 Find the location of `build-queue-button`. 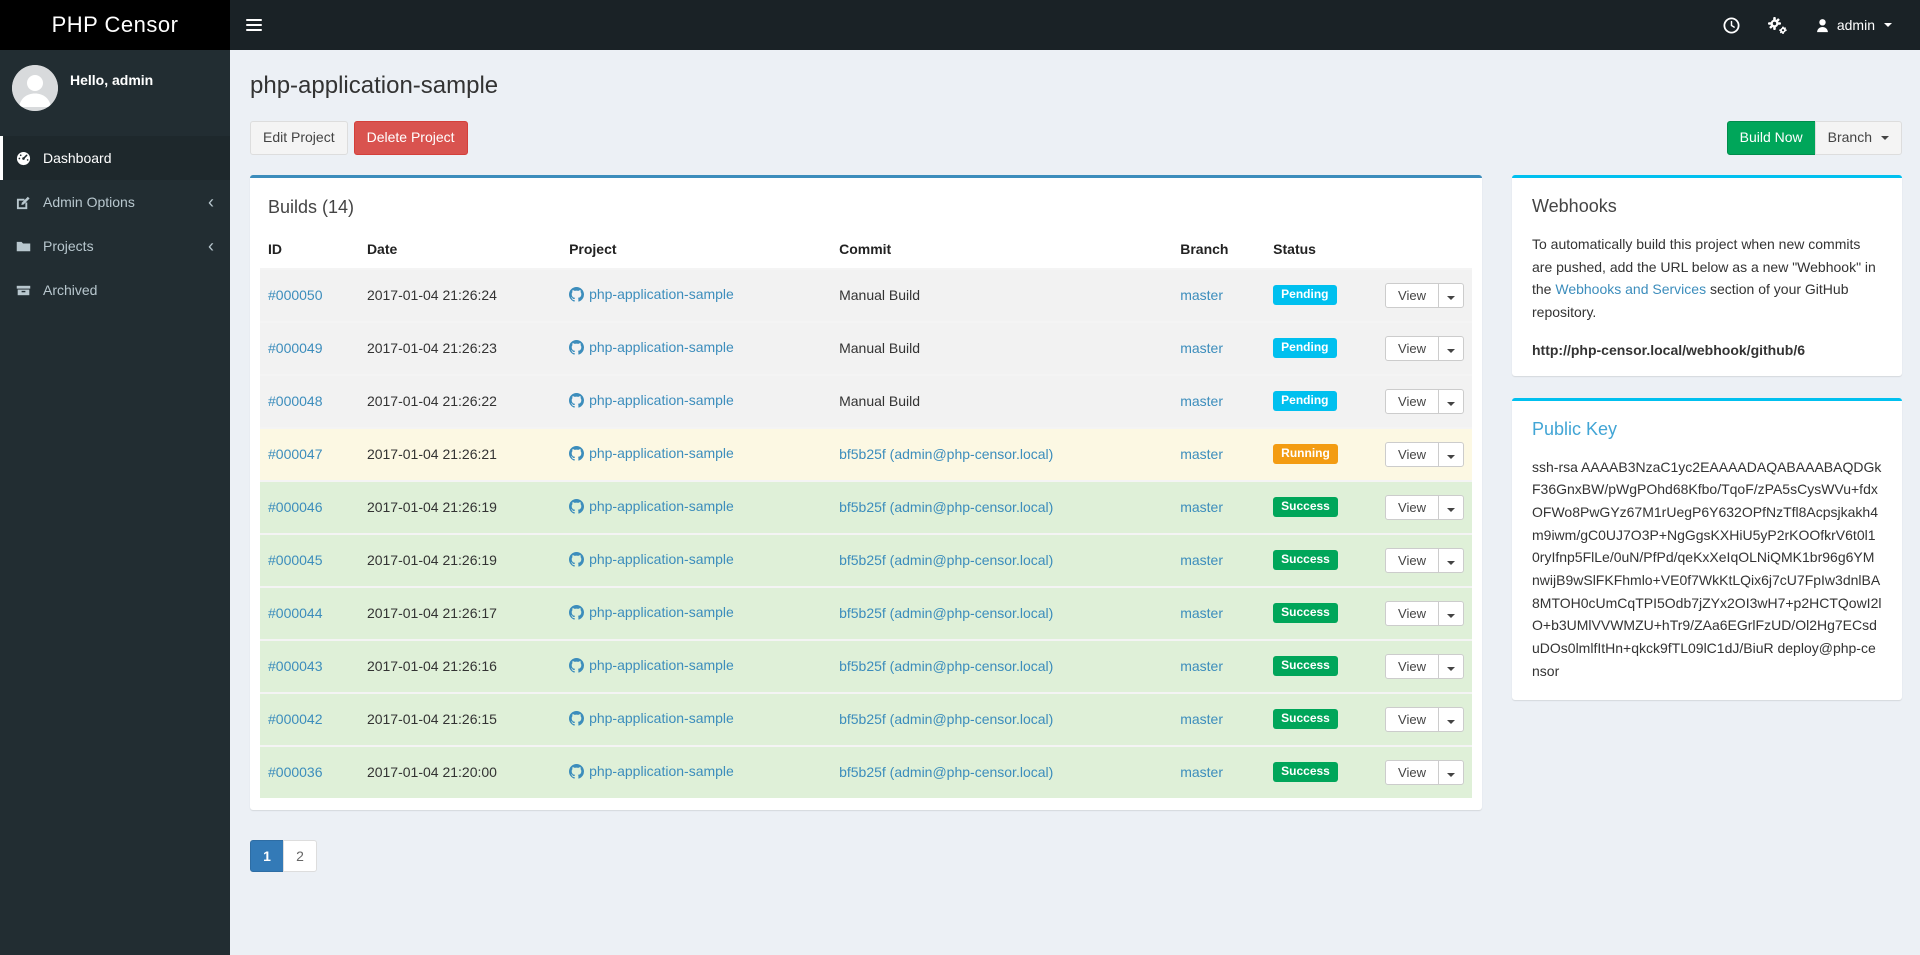

build-queue-button is located at coordinates (1731, 25).